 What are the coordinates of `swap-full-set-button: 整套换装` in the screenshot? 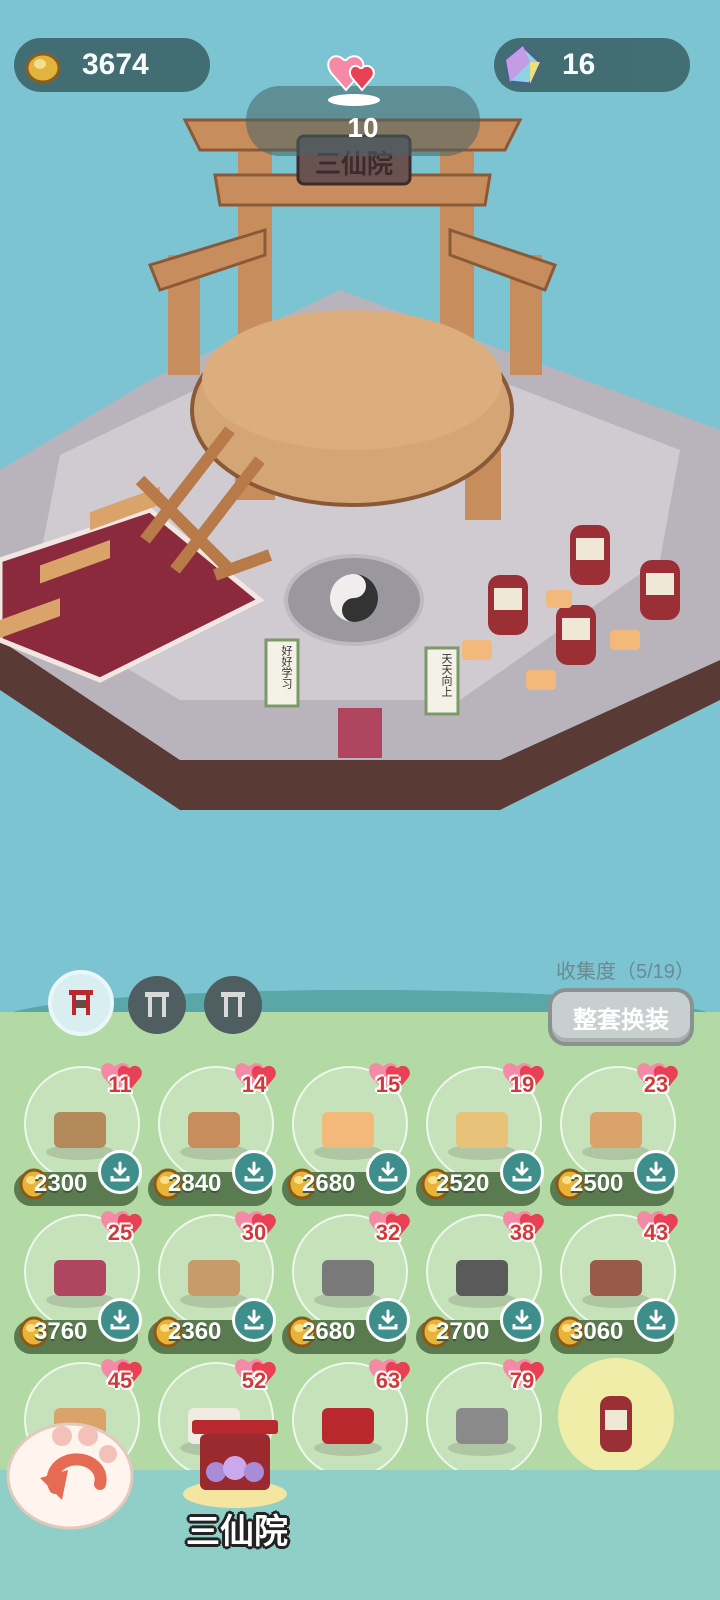 It's located at (621, 1017).